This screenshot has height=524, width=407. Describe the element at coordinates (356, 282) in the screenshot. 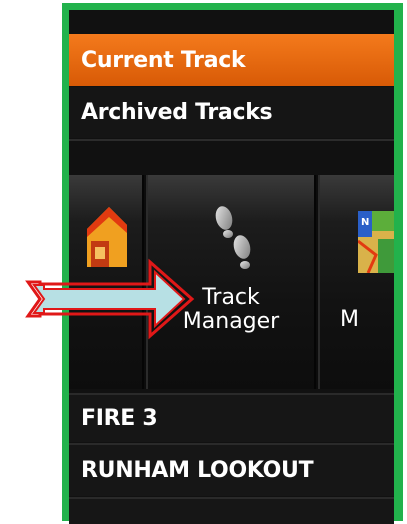

I see `carousel-item-map: N M` at that location.